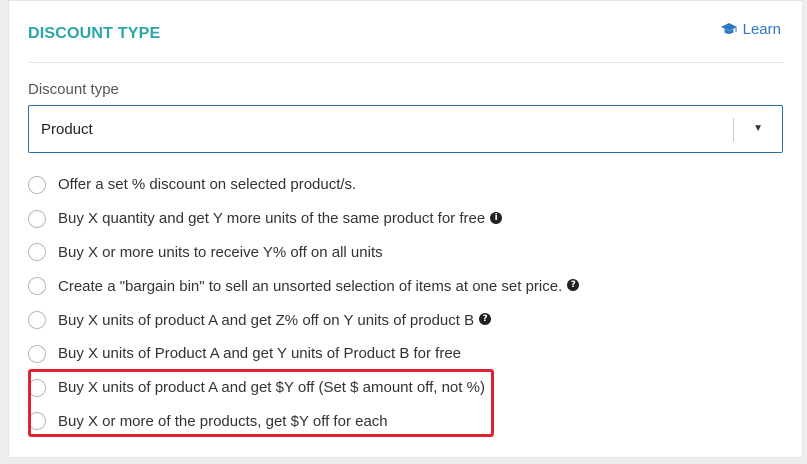 The image size is (807, 464). I want to click on discount-type-select: Product ▼, so click(405, 129).